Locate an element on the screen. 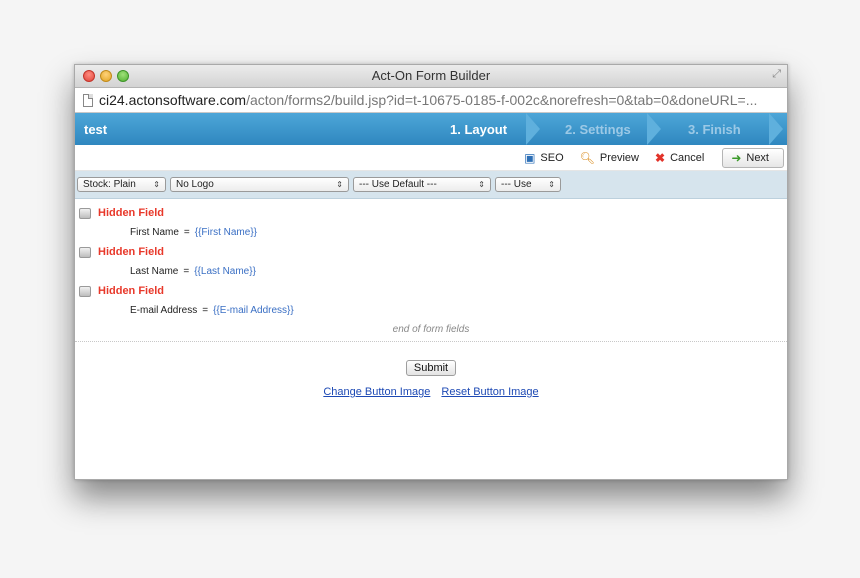 Image resolution: width=860 pixels, height=578 pixels. next-button: ➜ Next is located at coordinates (753, 157).